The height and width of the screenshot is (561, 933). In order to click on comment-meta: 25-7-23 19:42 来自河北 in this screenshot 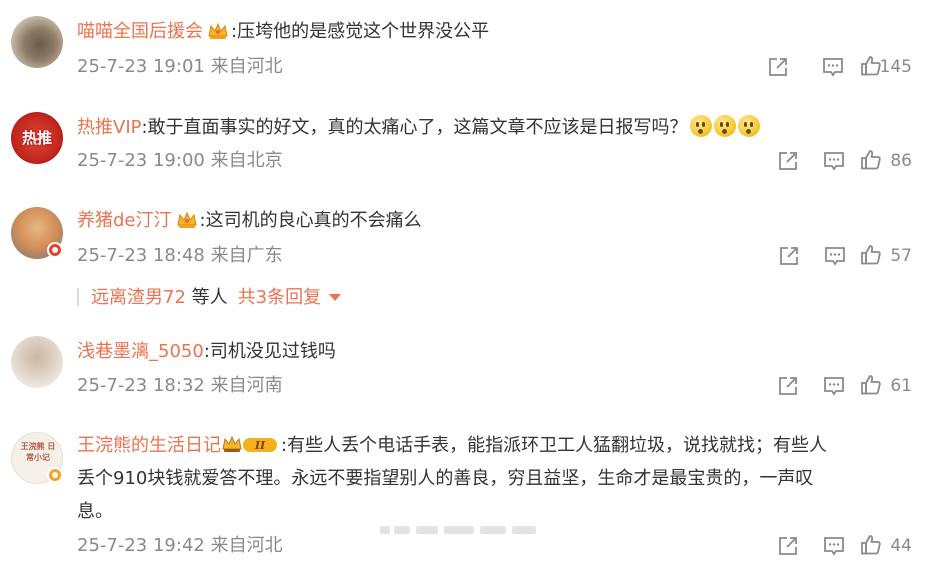, I will do `click(180, 546)`.